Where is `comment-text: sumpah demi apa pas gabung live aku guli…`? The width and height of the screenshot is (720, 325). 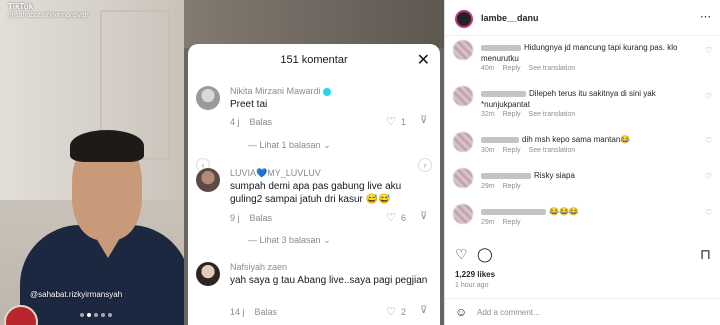
comment-text: sumpah demi apa pas gabung live aku guli… is located at coordinates (316, 193).